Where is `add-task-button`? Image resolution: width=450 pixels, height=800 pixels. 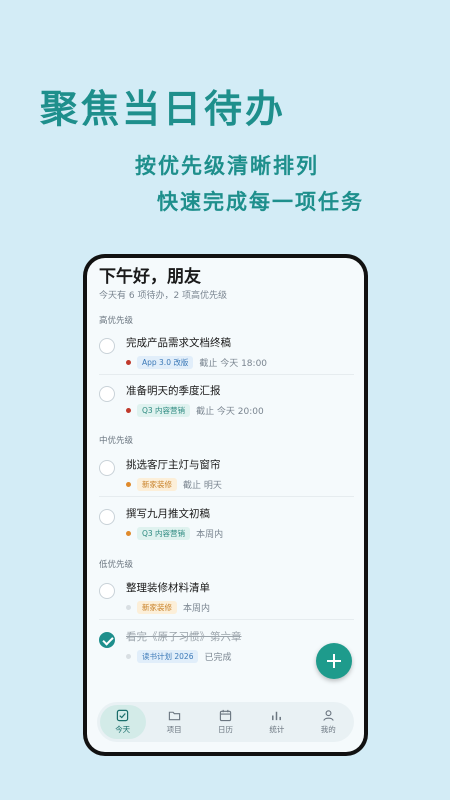 add-task-button is located at coordinates (334, 661).